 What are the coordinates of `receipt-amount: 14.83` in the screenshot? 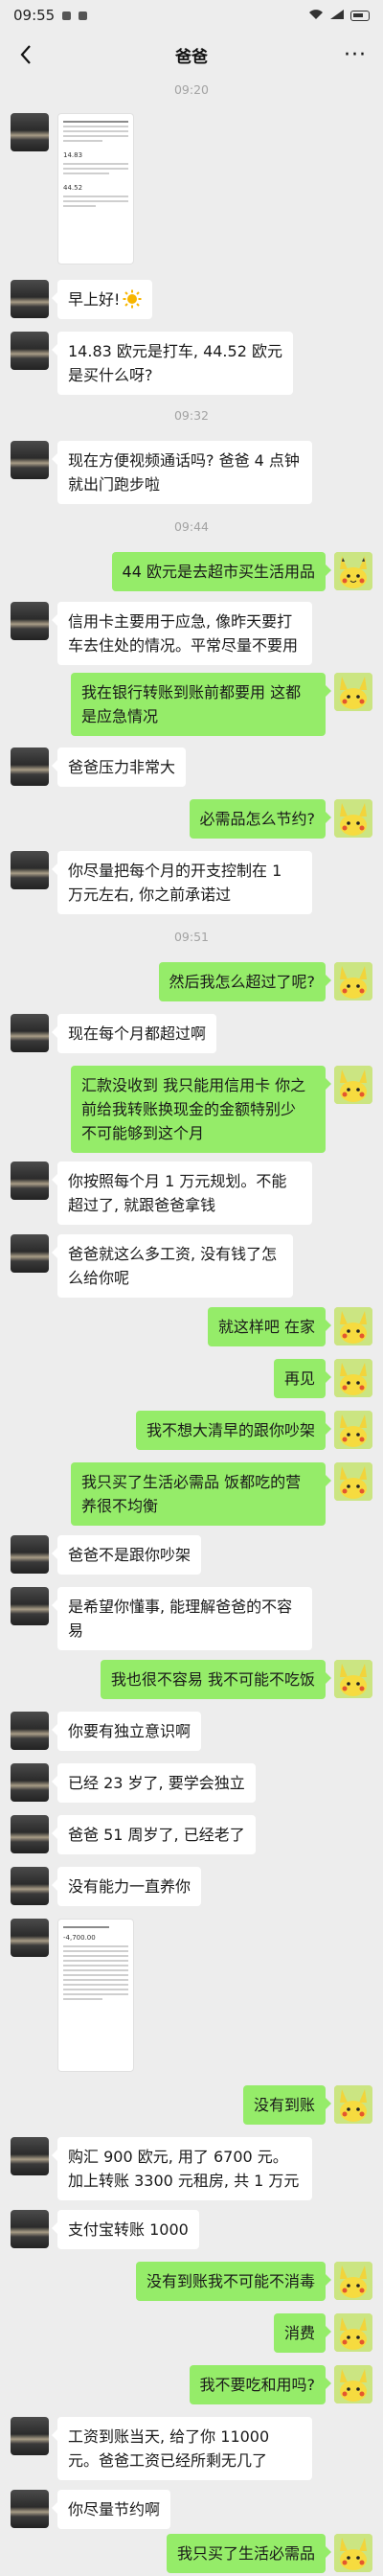 It's located at (73, 155).